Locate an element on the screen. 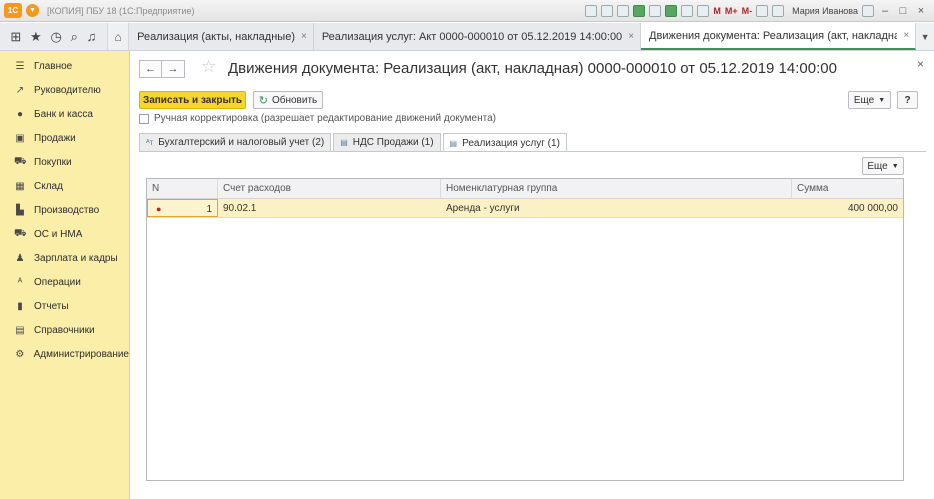  sidebar-item-label: Отчеты is located at coordinates (51, 306).